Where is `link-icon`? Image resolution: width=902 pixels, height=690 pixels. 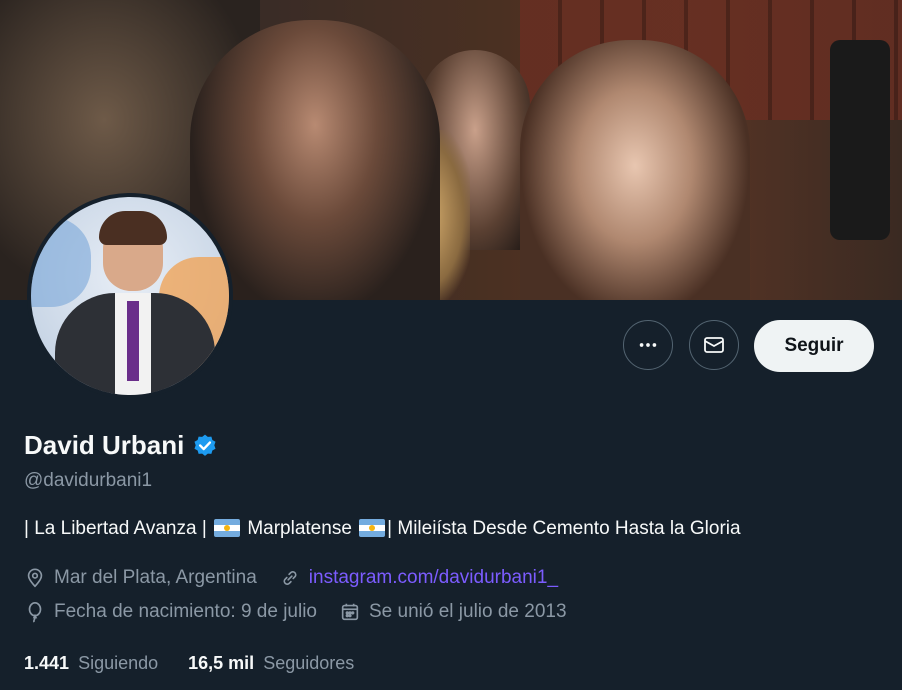
link-icon is located at coordinates (290, 578).